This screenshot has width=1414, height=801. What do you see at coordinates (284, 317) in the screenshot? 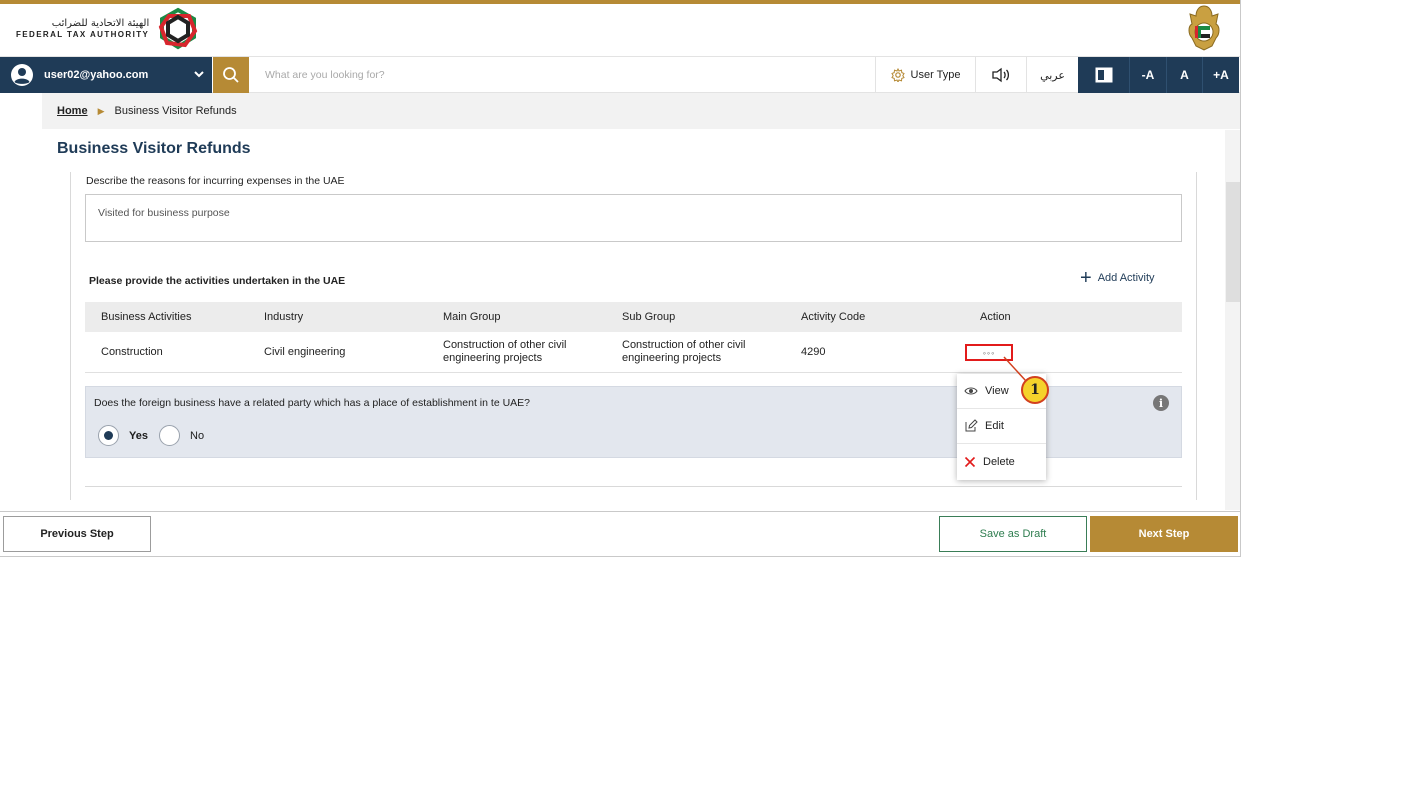
I see `header-industry: Industry` at bounding box center [284, 317].